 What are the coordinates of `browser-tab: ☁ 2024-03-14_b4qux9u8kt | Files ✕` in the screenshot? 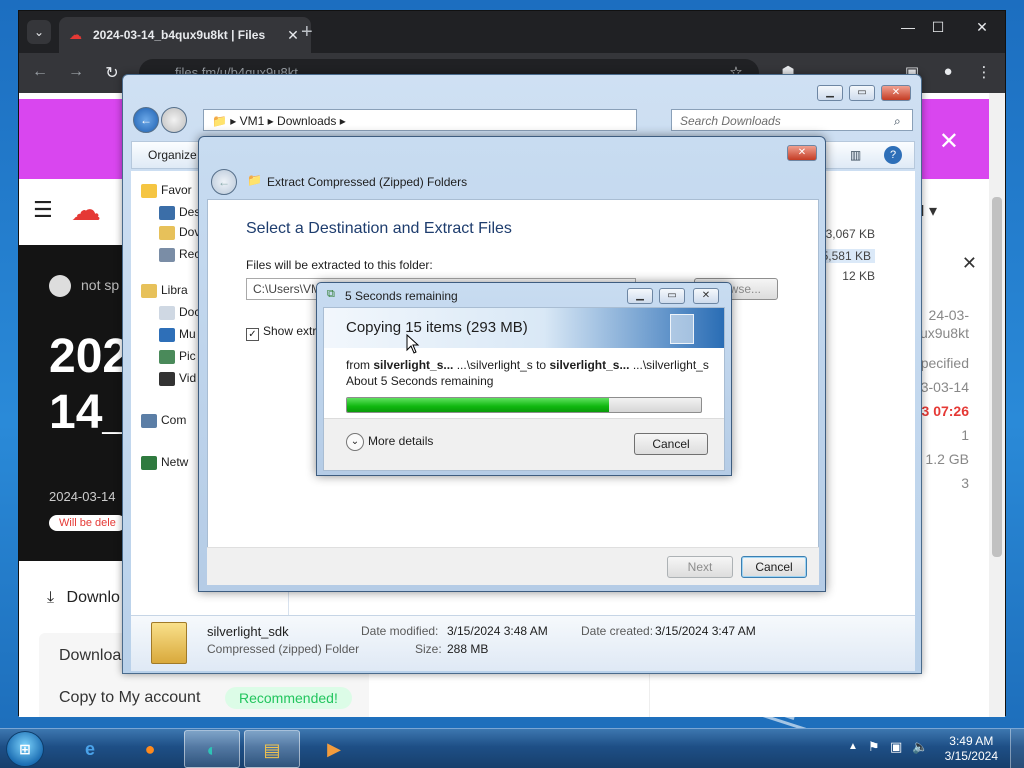 It's located at (185, 35).